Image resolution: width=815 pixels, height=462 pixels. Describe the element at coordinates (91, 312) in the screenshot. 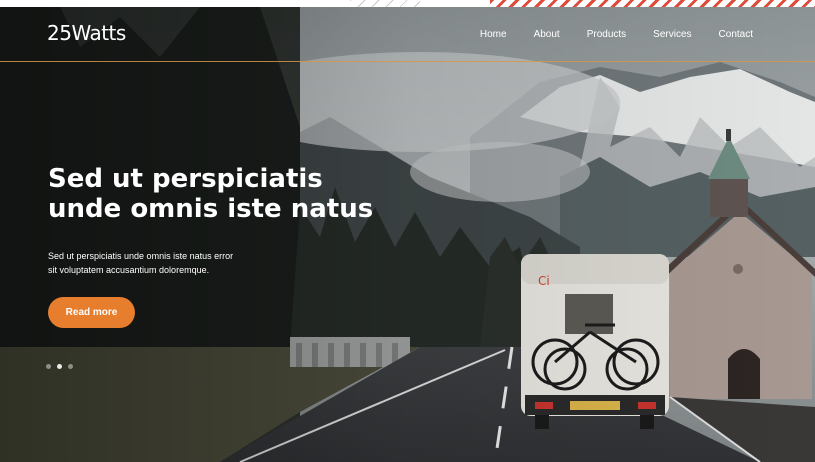

I see `read-more-button: Read more` at that location.